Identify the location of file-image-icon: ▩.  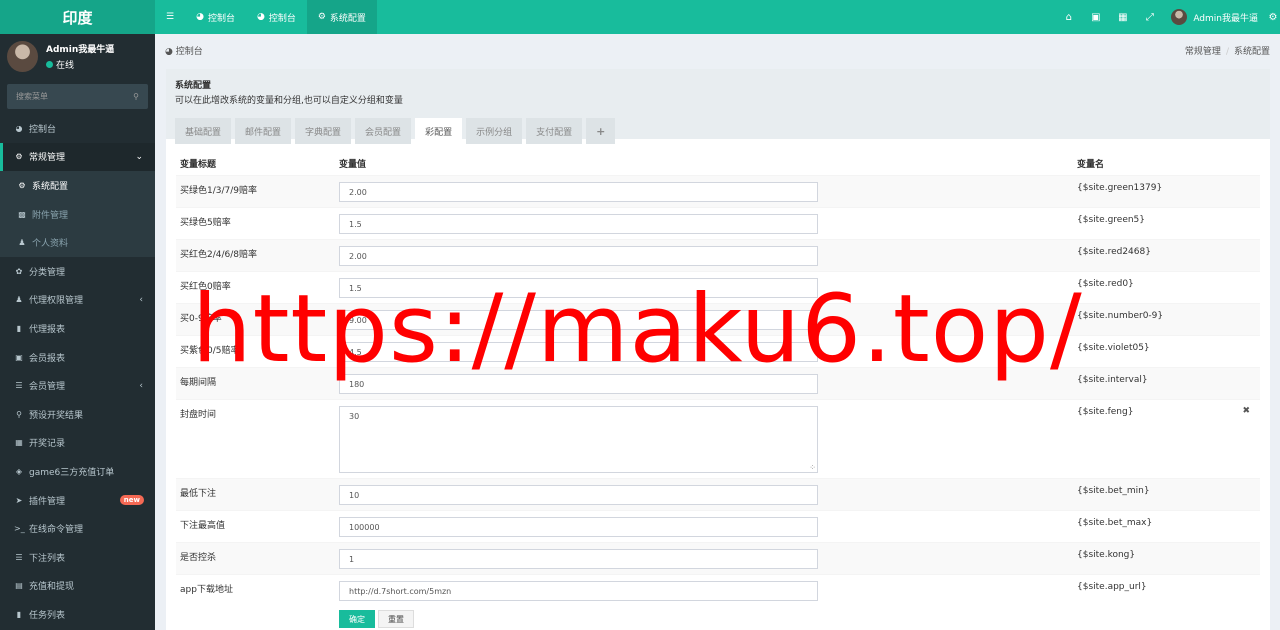
(22, 214).